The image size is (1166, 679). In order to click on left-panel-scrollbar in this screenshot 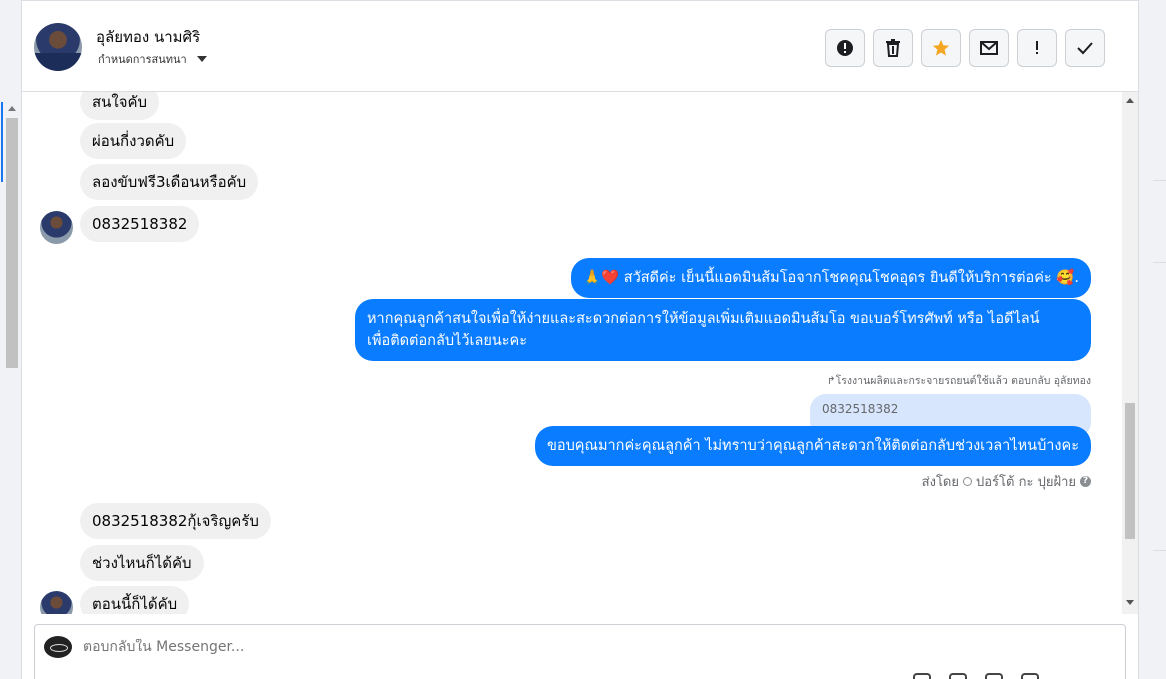, I will do `click(11, 339)`.